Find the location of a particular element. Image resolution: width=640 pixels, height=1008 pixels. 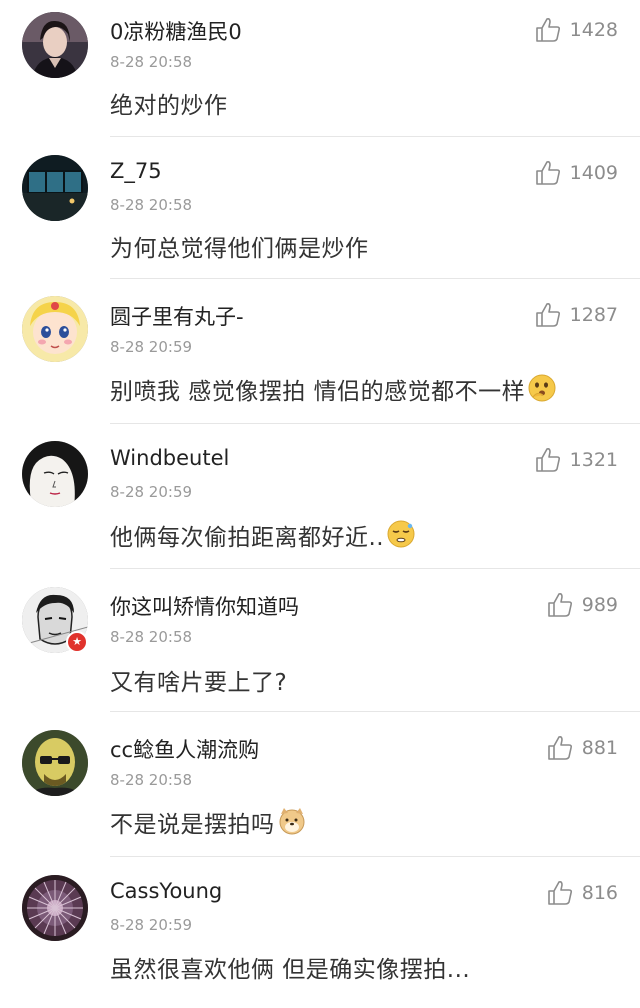

username: Windbeutel is located at coordinates (169, 458).